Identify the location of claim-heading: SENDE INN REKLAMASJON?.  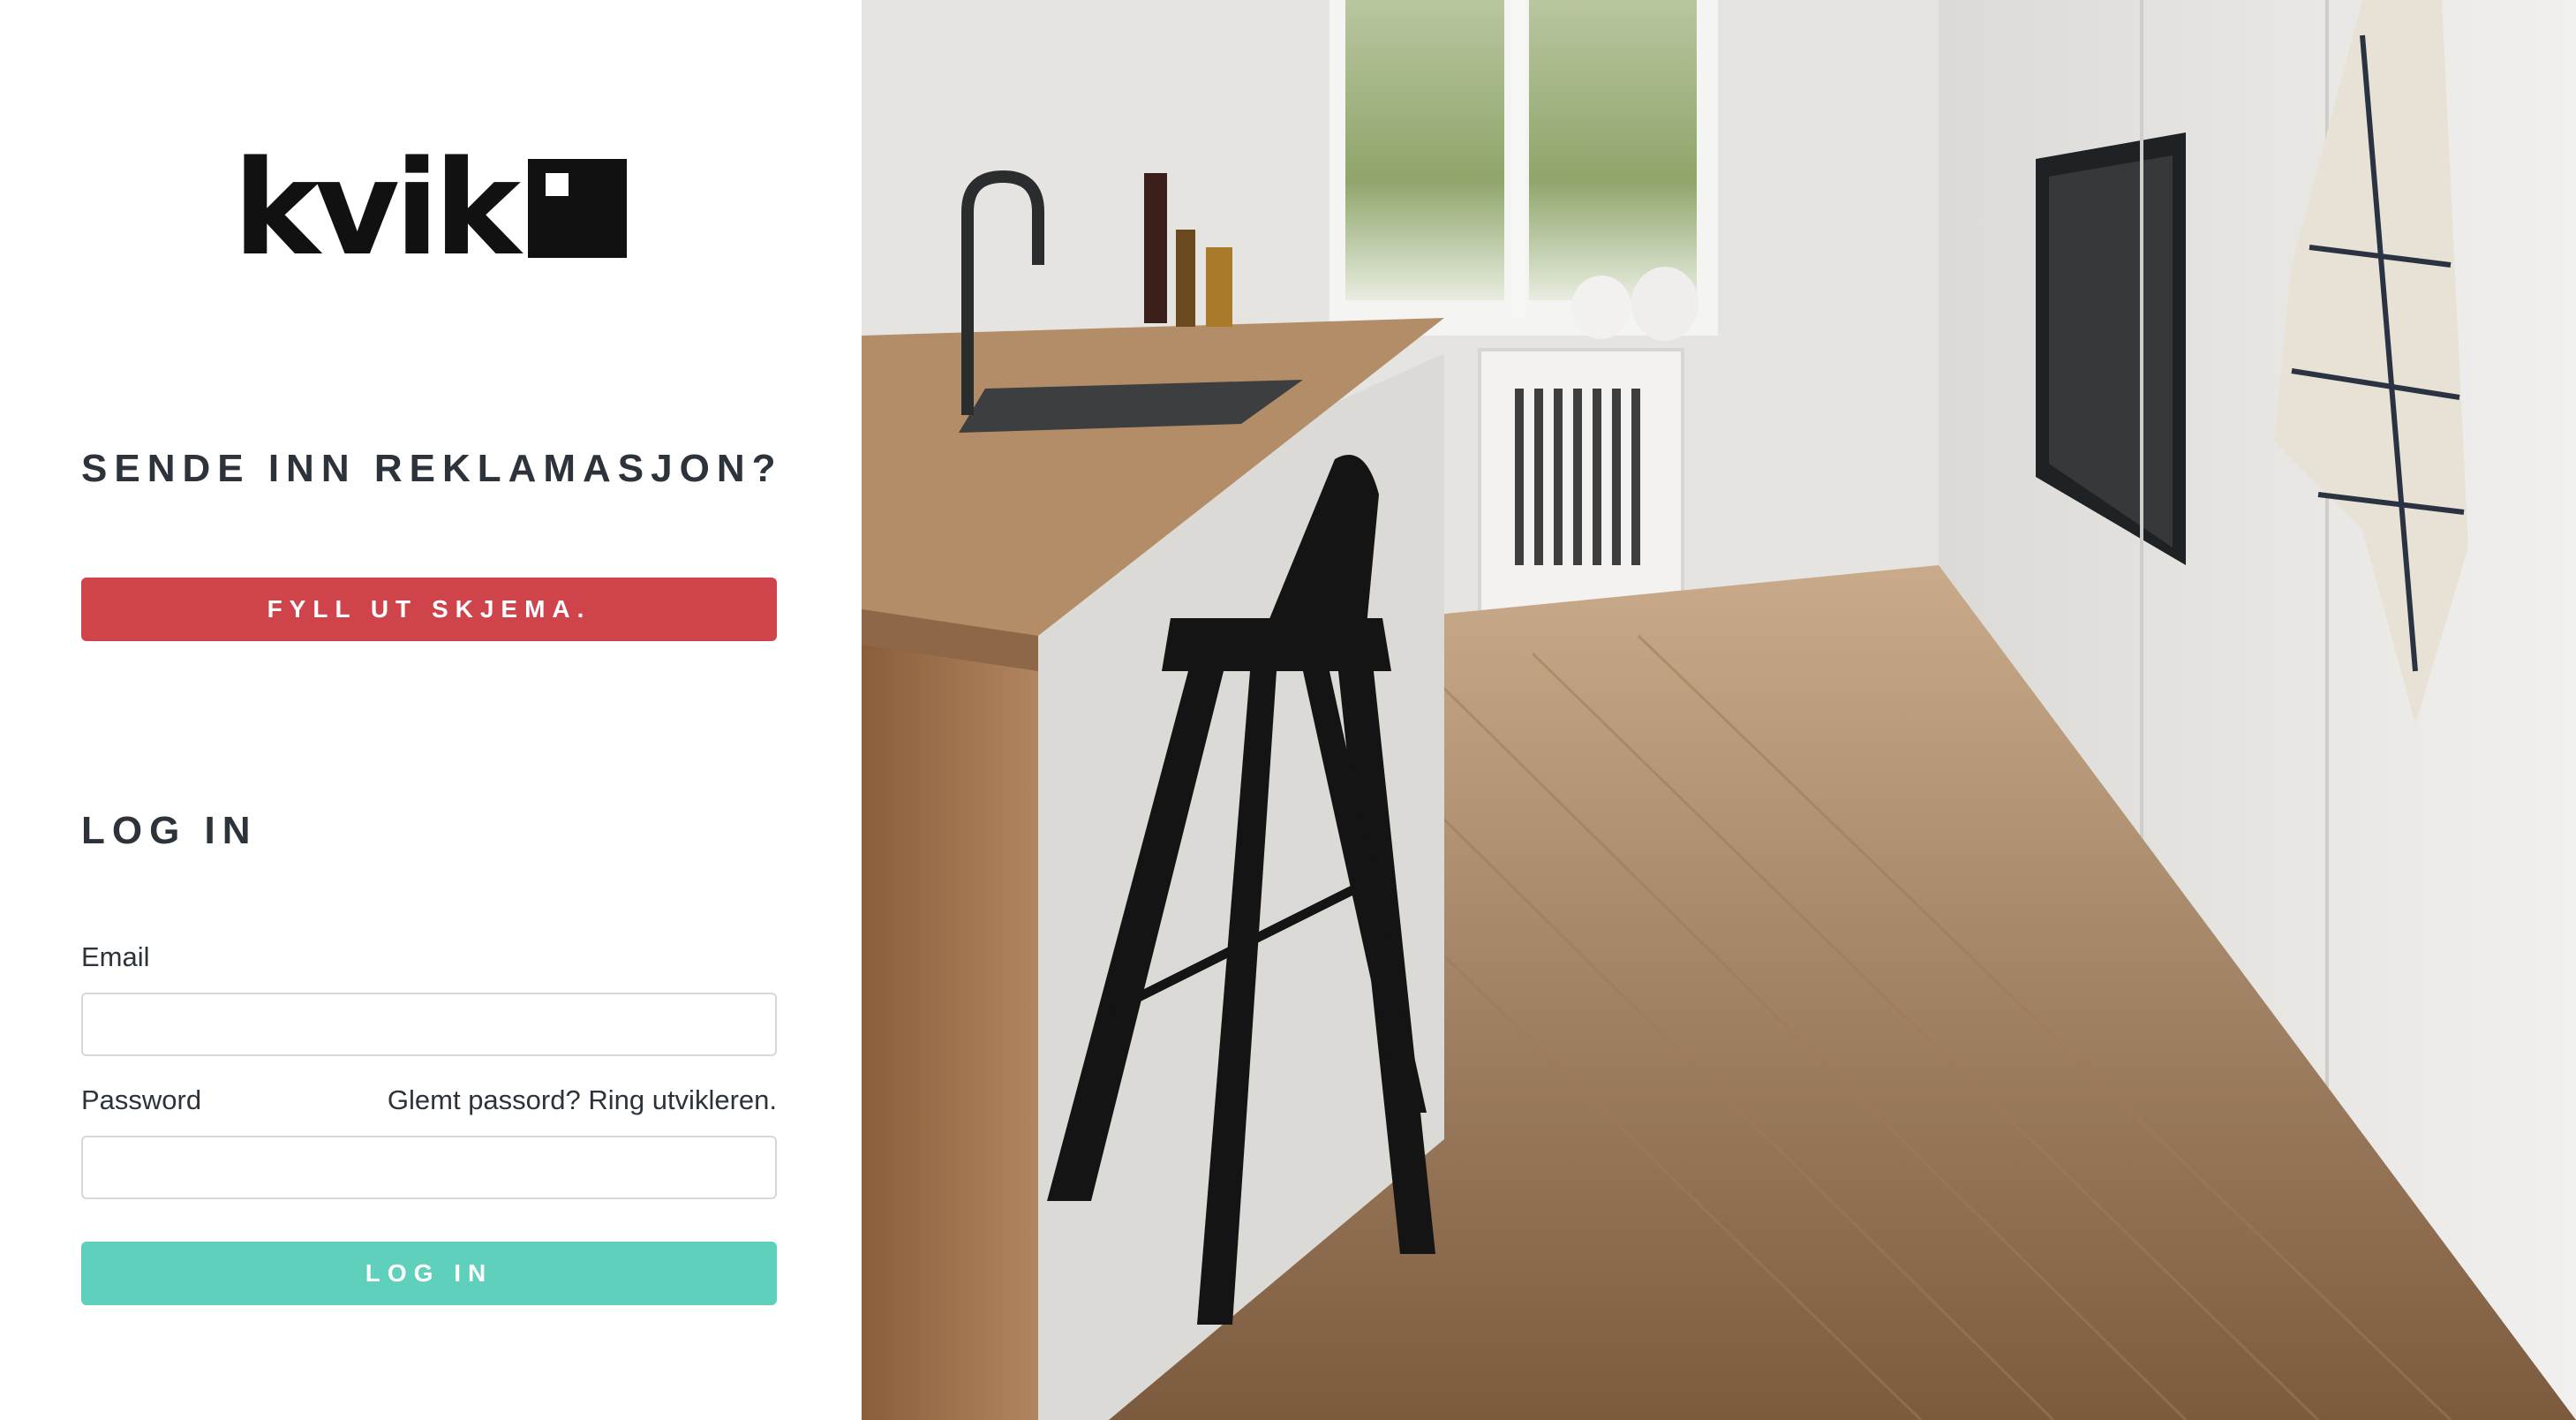
(432, 469).